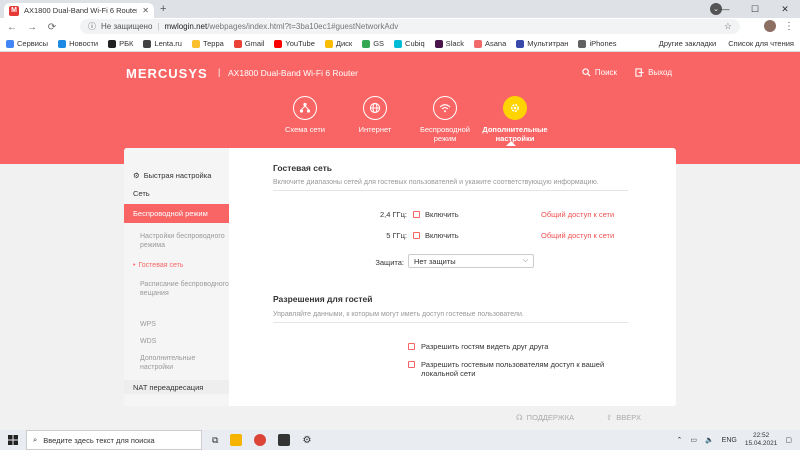  What do you see at coordinates (163, 9) in the screenshot?
I see `new-tab-button: +` at bounding box center [163, 9].